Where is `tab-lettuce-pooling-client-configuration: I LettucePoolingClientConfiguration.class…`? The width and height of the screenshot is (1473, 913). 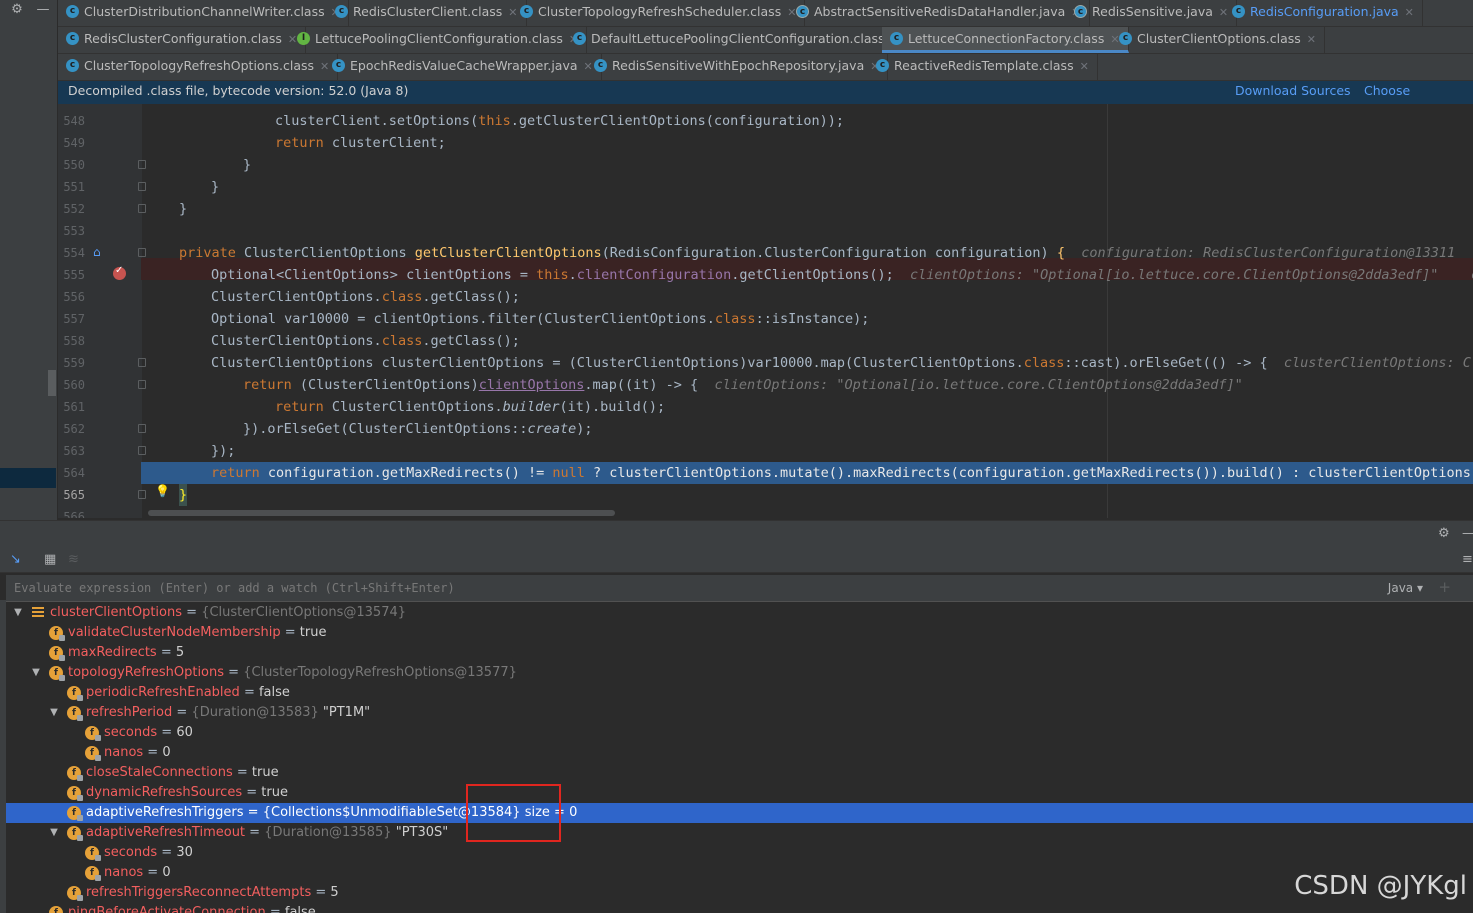
tab-lettuce-pooling-client-configuration: I LettucePoolingClientConfiguration.class… is located at coordinates (438, 40).